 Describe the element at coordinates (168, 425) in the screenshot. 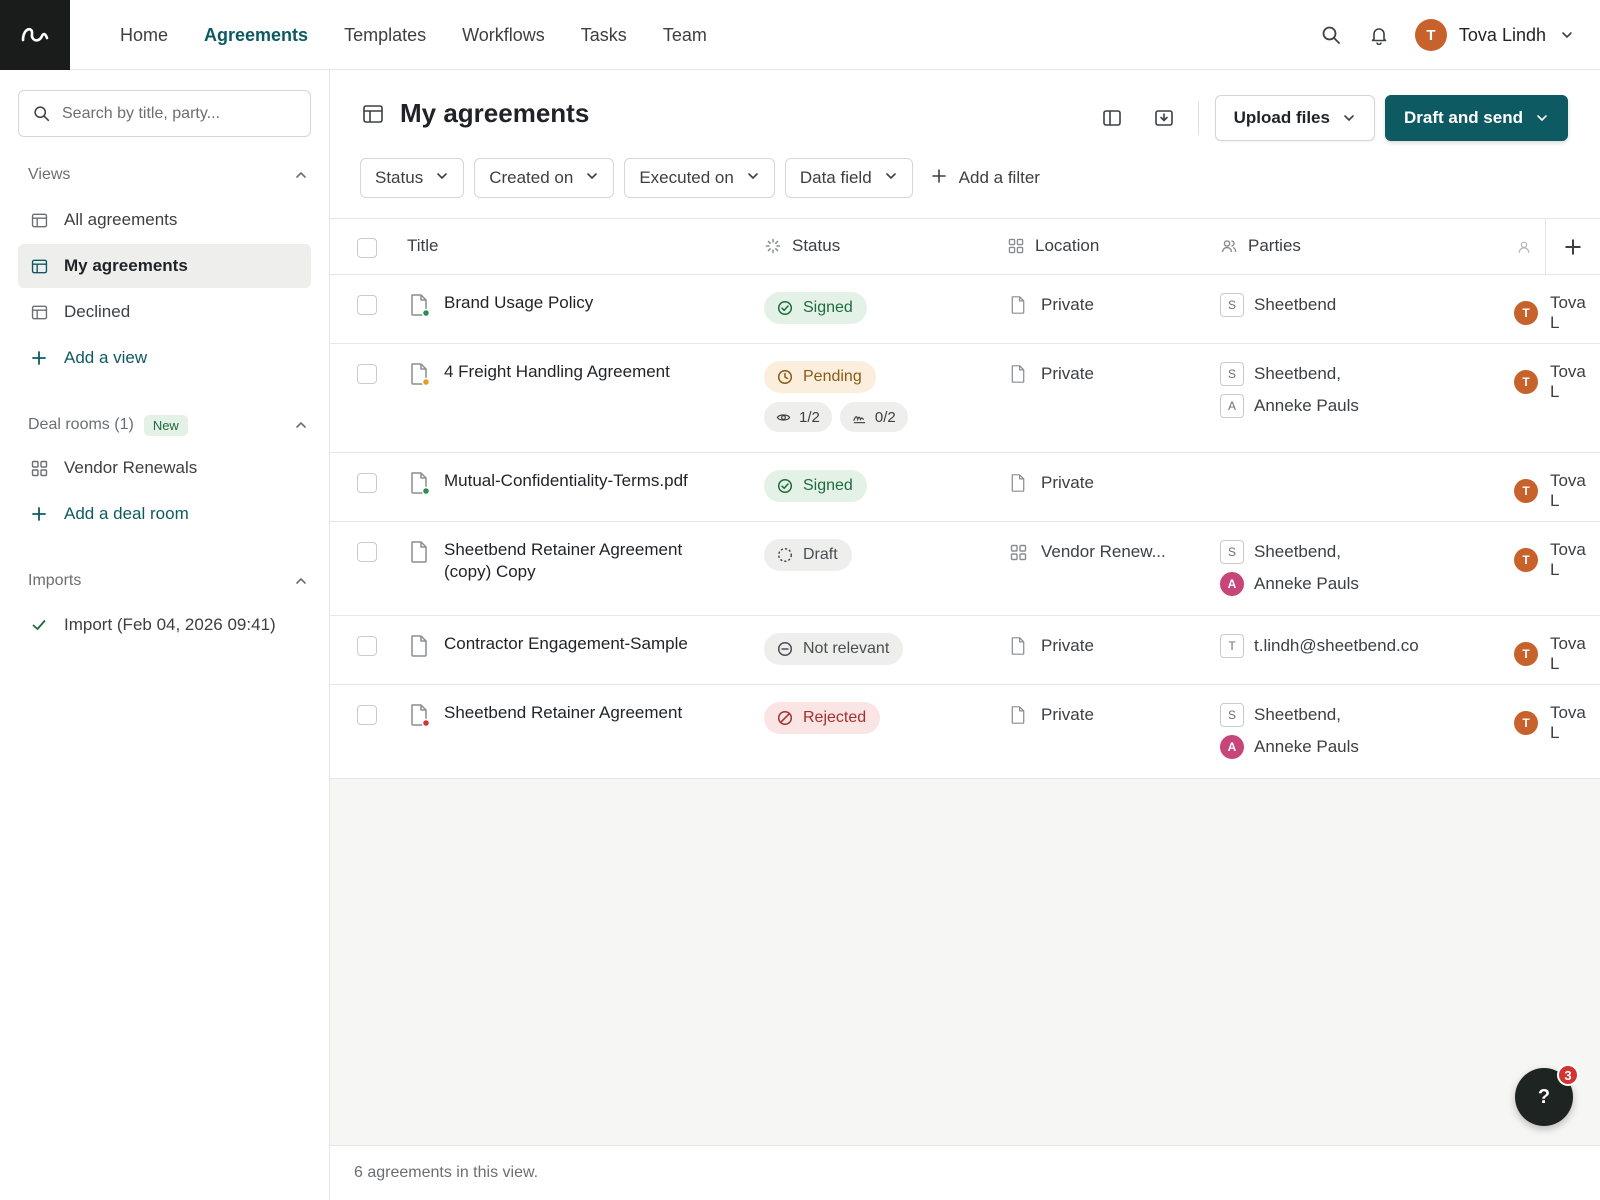

I see `deal-rooms-section-header: Deal rooms (1) New` at that location.